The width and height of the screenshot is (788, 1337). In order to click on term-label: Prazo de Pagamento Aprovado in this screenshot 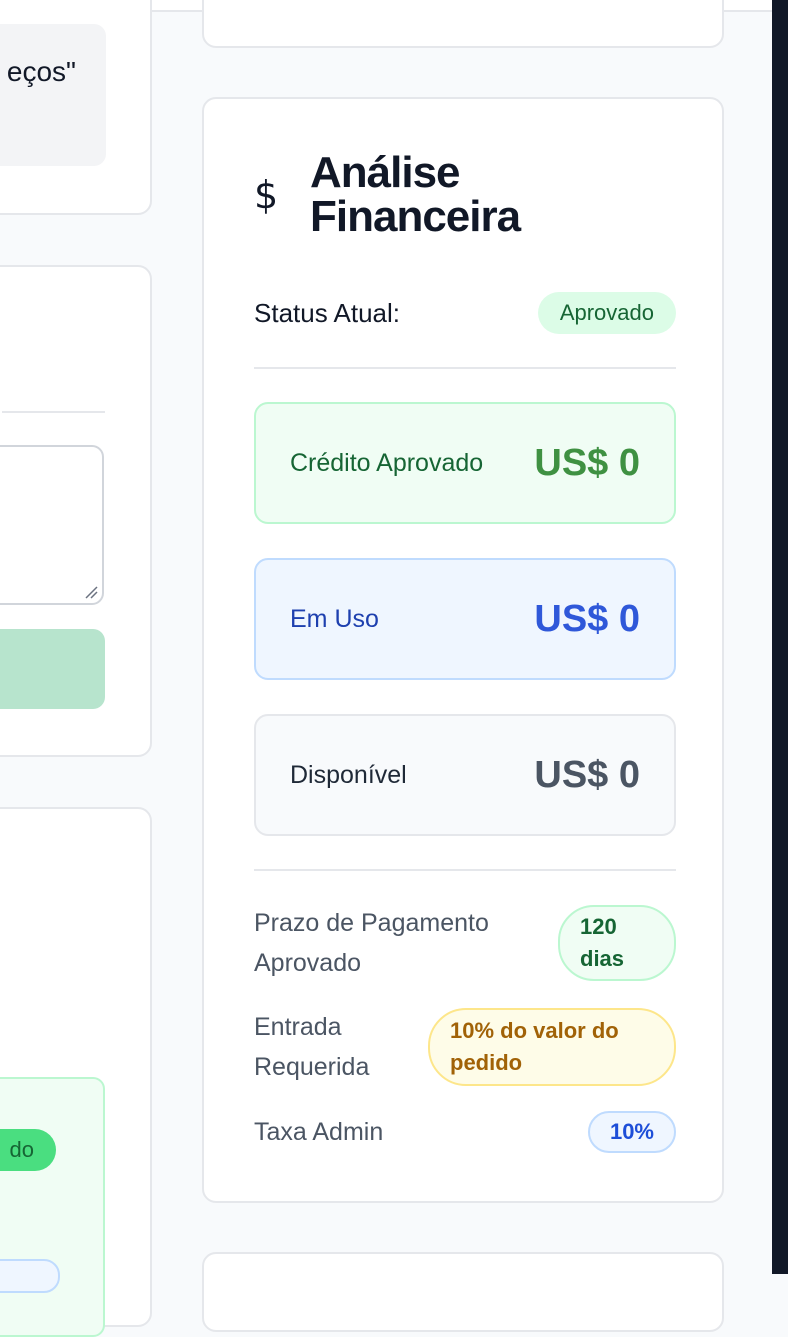, I will do `click(371, 943)`.